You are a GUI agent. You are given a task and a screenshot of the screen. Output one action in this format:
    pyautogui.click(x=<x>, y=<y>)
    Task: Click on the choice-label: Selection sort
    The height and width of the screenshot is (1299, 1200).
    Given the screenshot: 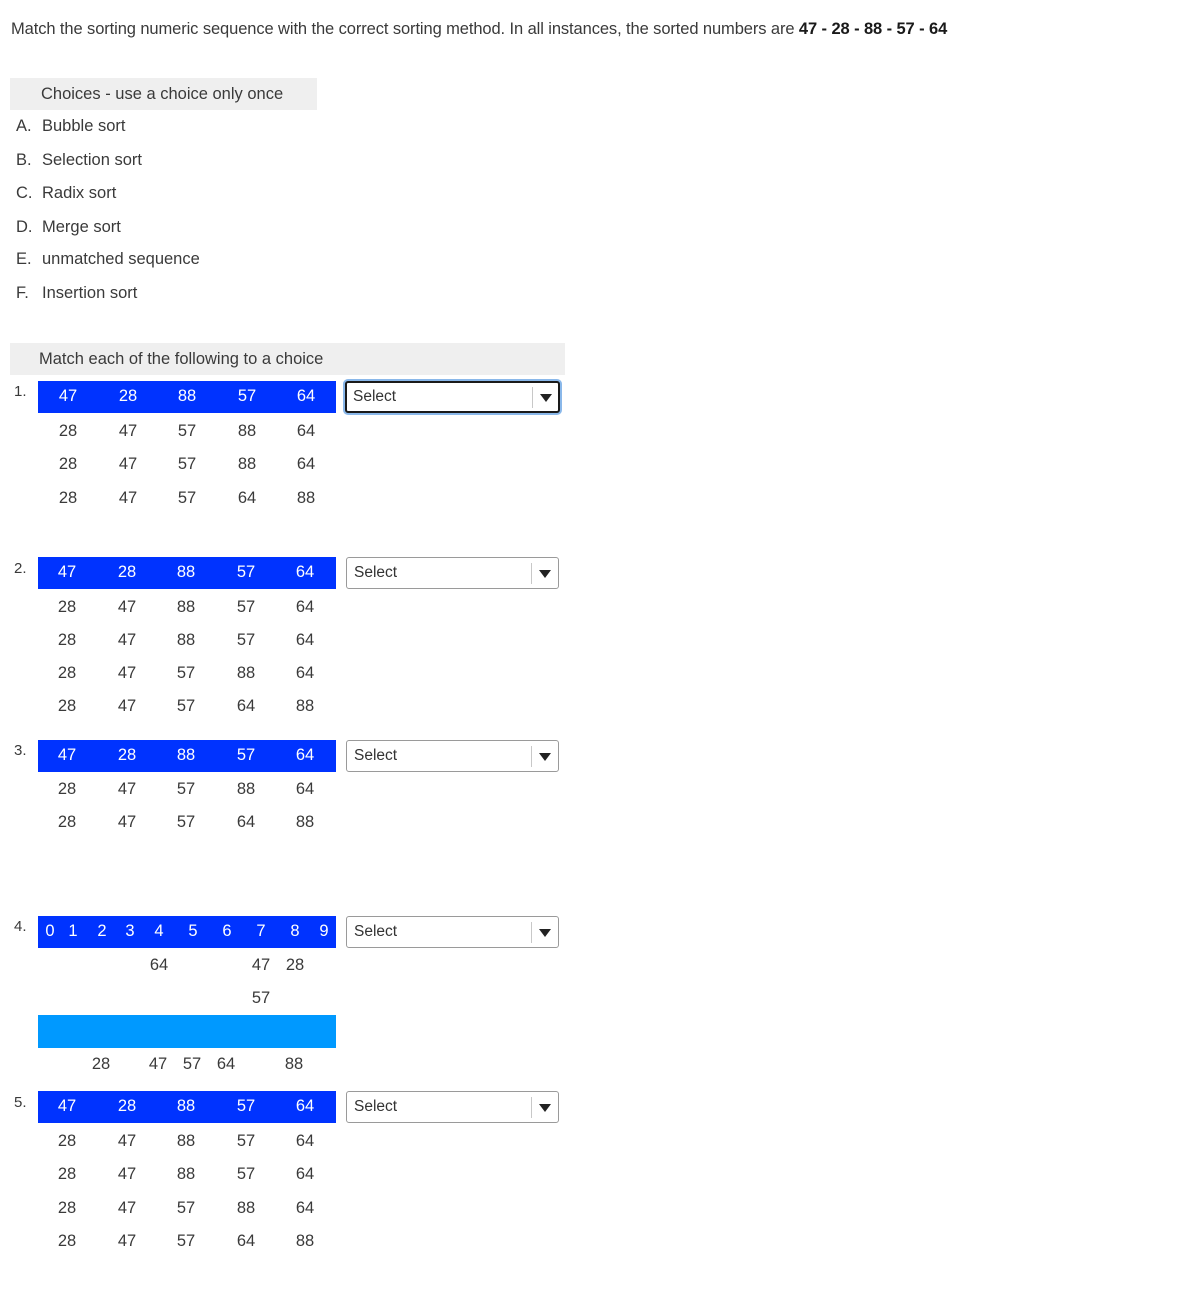 What is the action you would take?
    pyautogui.click(x=92, y=160)
    